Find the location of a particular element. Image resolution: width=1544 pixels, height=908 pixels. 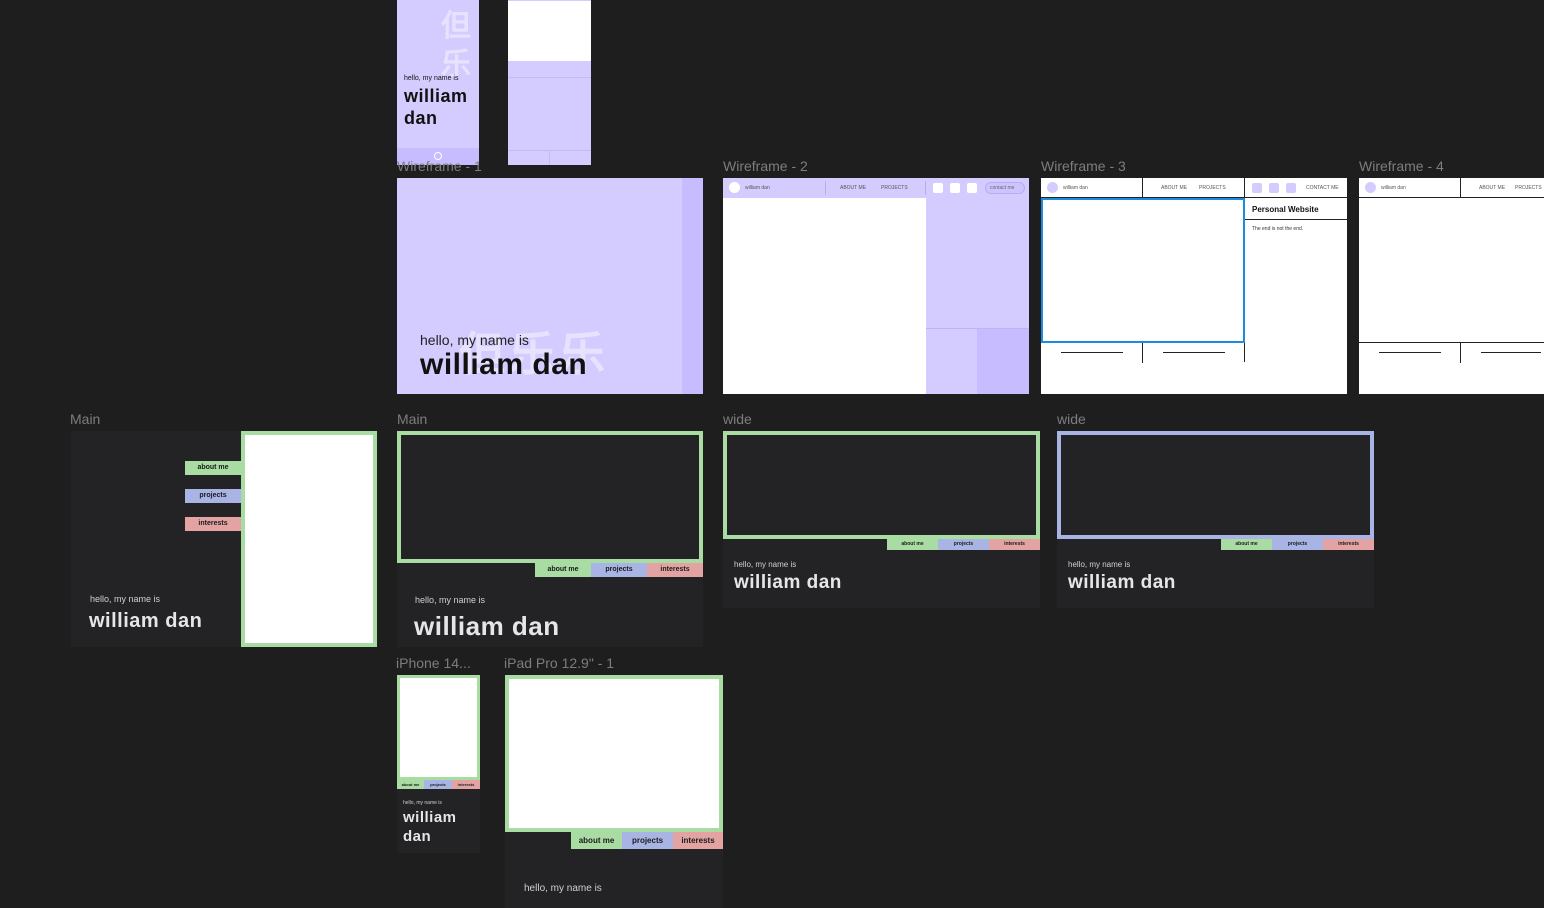

divider-vert is located at coordinates (549, 157).